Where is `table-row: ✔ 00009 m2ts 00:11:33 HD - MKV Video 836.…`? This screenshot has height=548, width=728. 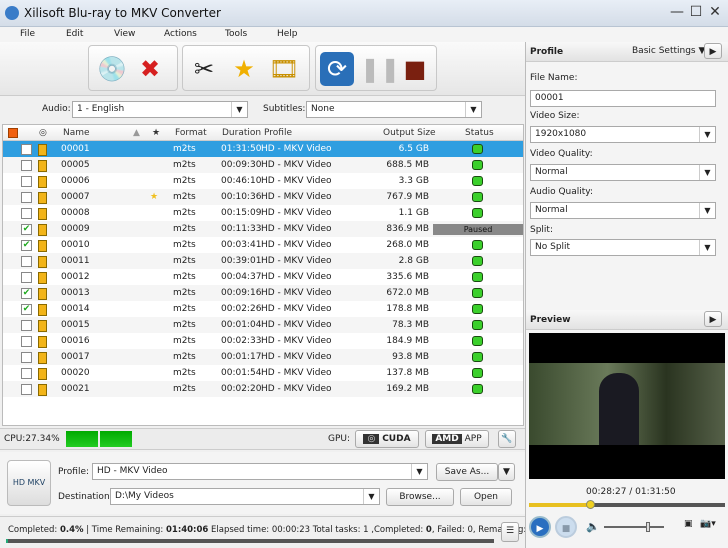 table-row: ✔ 00009 m2ts 00:11:33 HD - MKV Video 836.… is located at coordinates (263, 229).